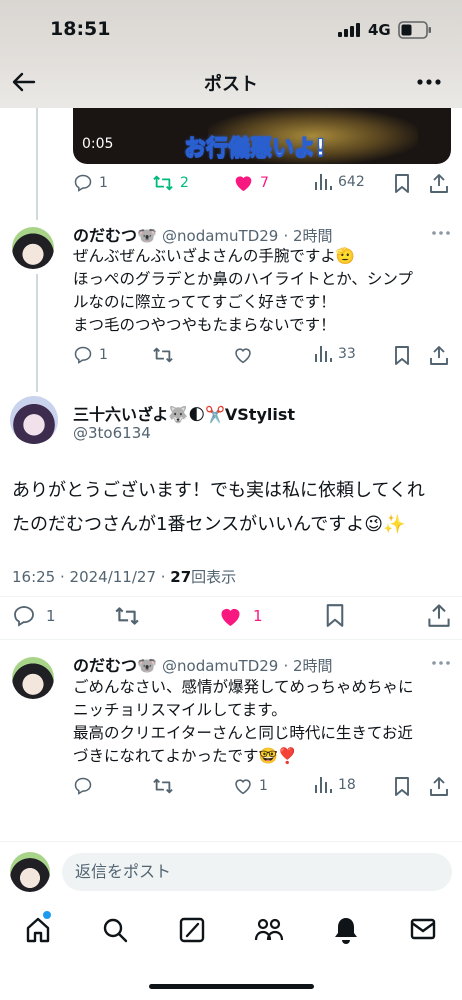  Describe the element at coordinates (379, 30) in the screenshot. I see `network-label: 4G` at that location.